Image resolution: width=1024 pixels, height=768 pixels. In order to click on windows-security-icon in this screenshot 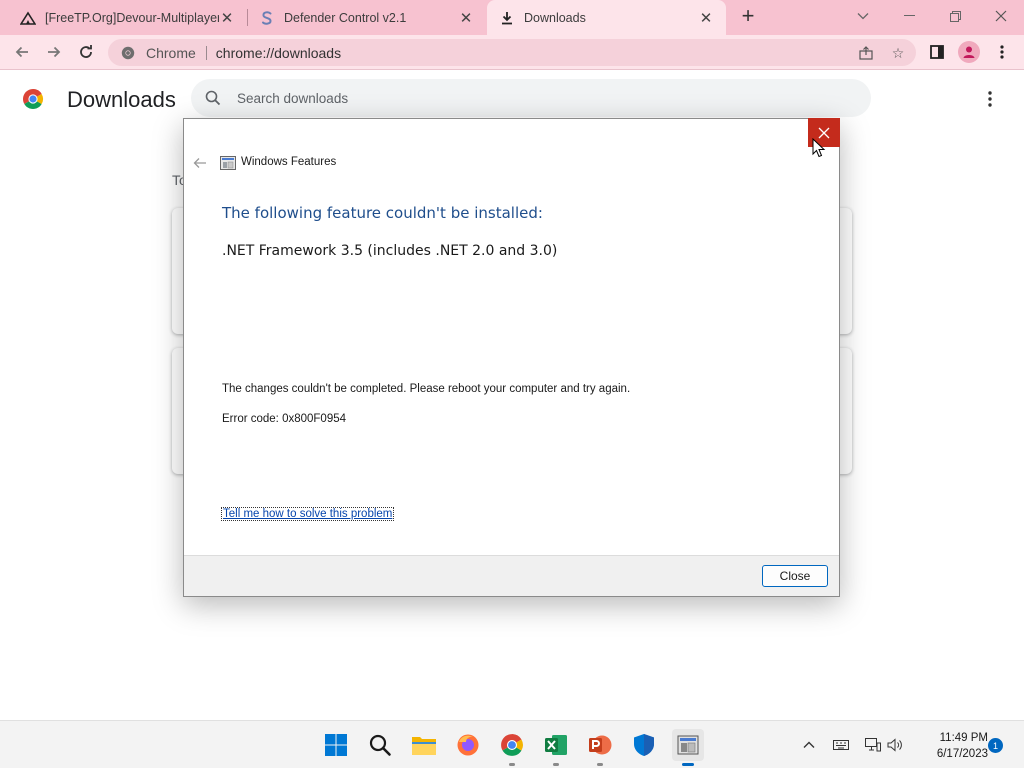, I will do `click(644, 745)`.